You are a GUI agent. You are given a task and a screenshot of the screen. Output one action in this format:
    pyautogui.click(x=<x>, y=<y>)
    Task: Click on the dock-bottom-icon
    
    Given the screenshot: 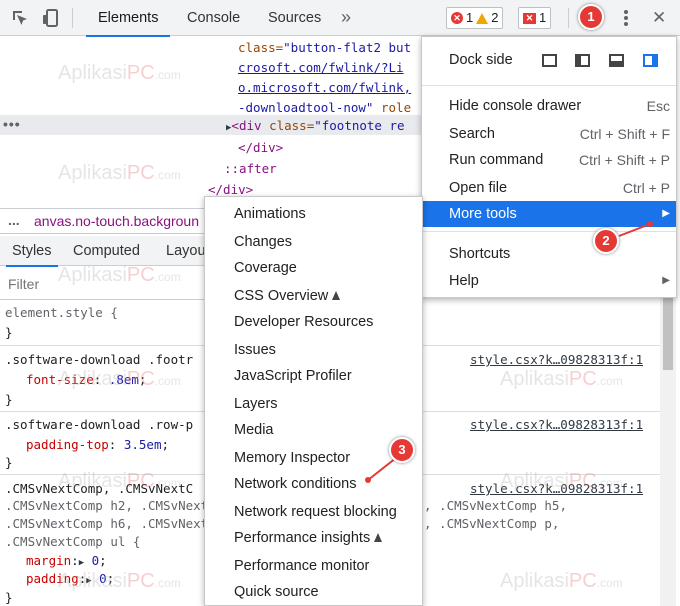 What is the action you would take?
    pyautogui.click(x=616, y=60)
    